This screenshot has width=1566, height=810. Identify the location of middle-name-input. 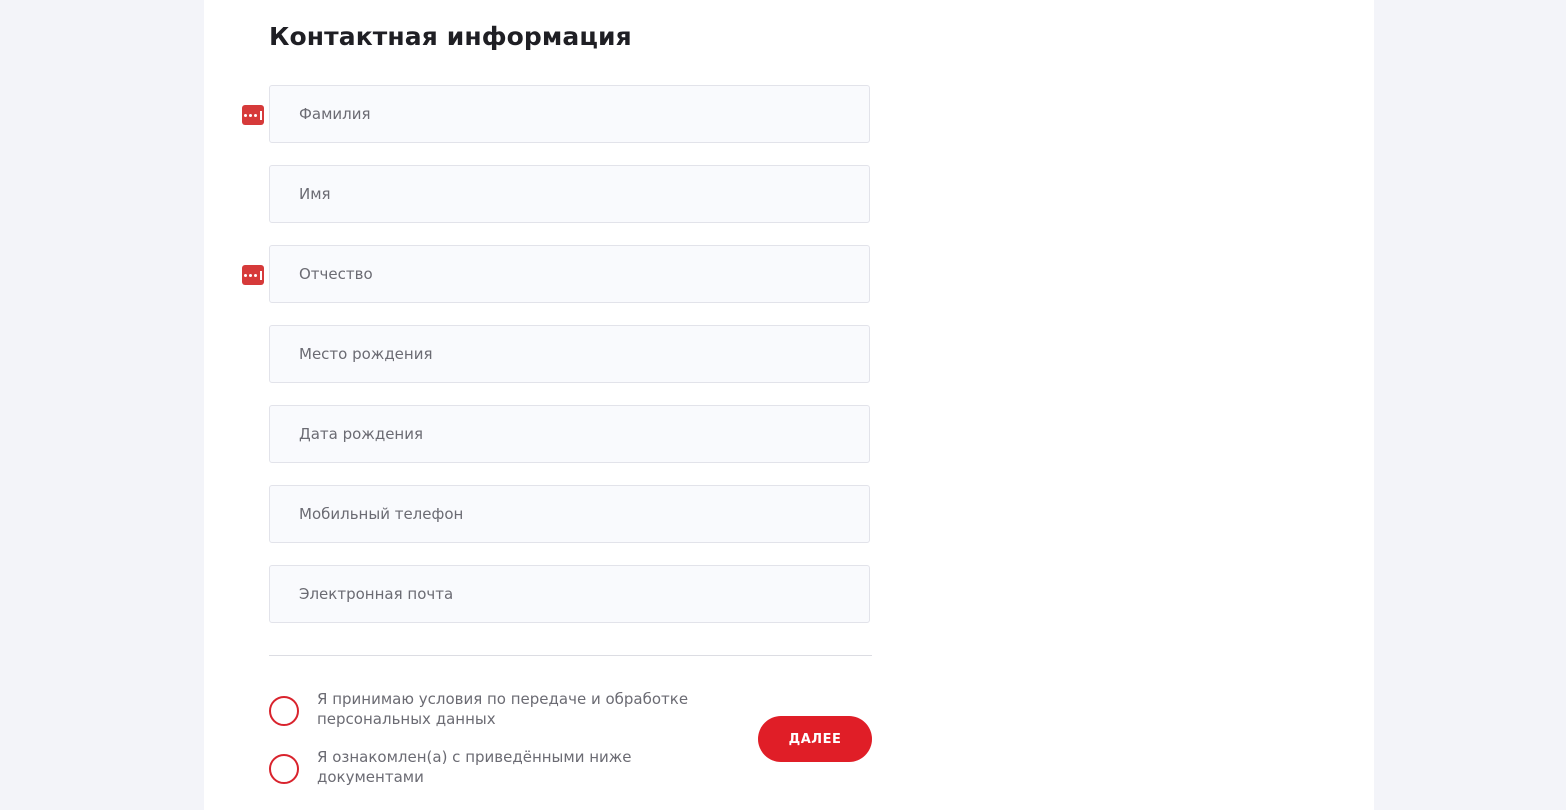
(569, 274).